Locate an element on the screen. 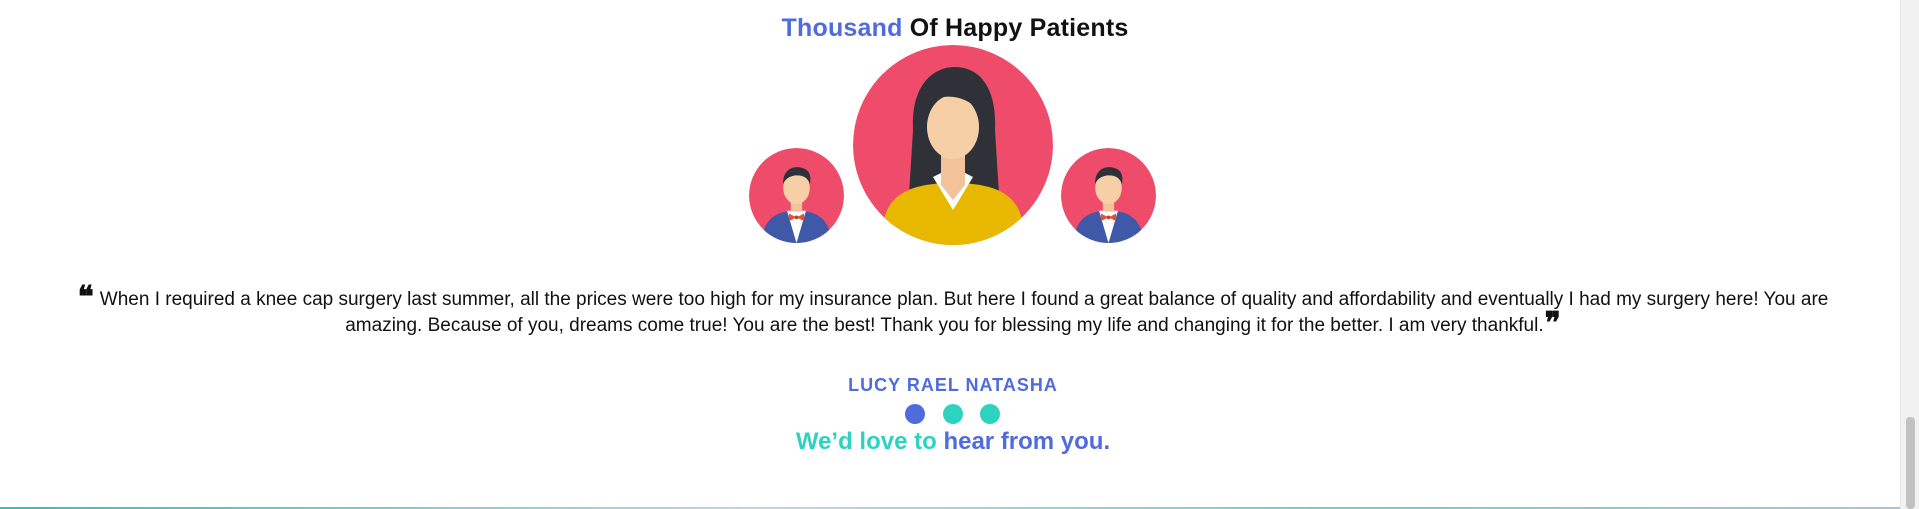  section-title-rest: Of Happy Patients is located at coordinates (1019, 28).